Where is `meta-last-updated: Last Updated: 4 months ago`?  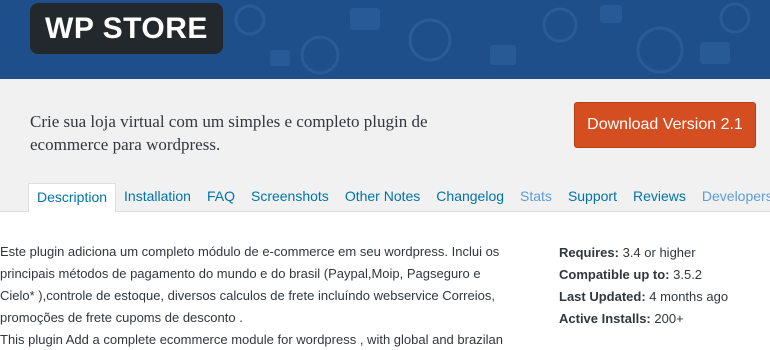
meta-last-updated: Last Updated: 4 months ago is located at coordinates (661, 297).